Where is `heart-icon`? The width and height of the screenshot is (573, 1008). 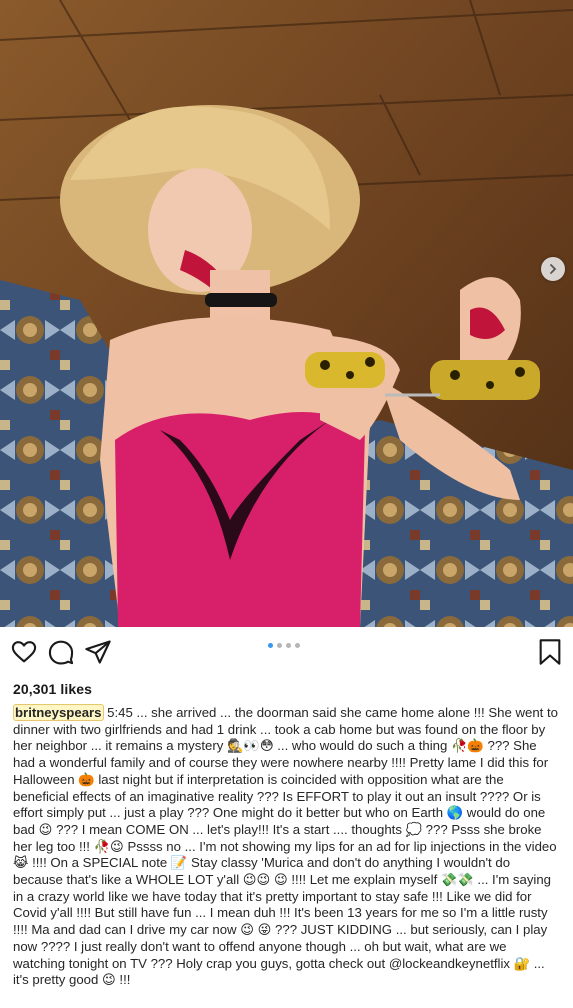
heart-icon is located at coordinates (24, 652).